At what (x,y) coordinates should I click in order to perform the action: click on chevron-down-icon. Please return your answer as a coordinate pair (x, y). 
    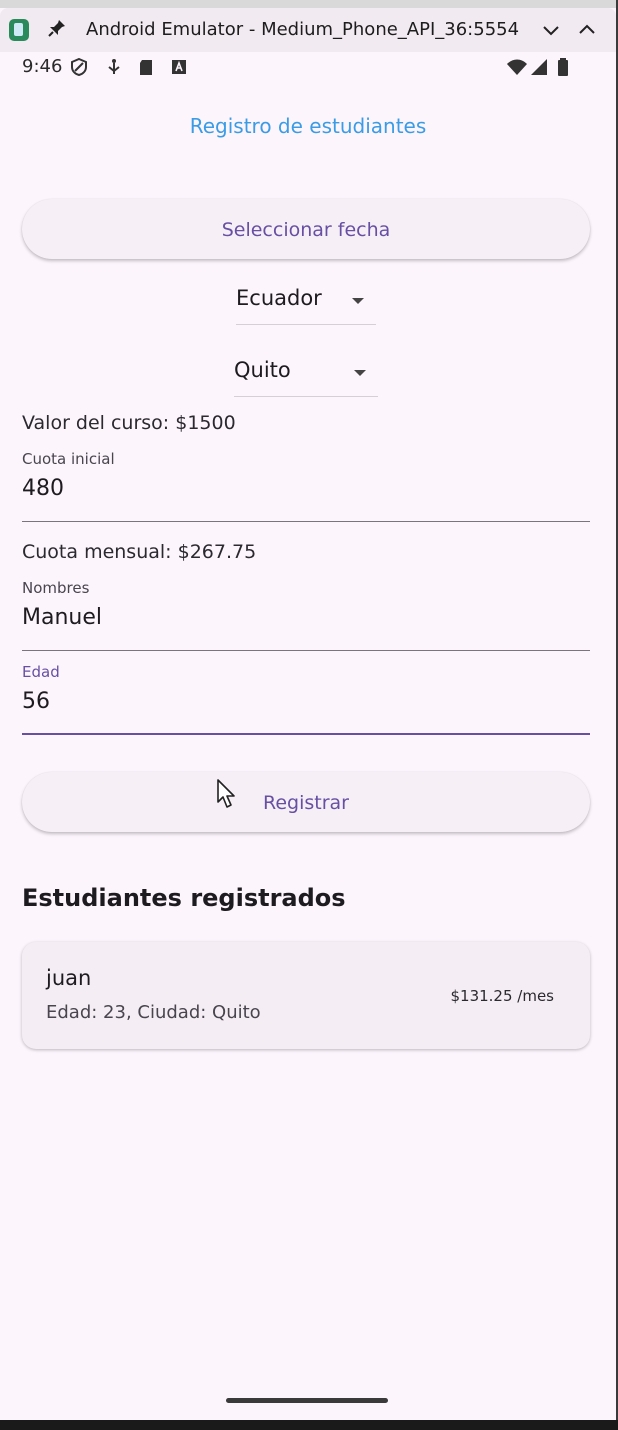
    Looking at the image, I should click on (551, 30).